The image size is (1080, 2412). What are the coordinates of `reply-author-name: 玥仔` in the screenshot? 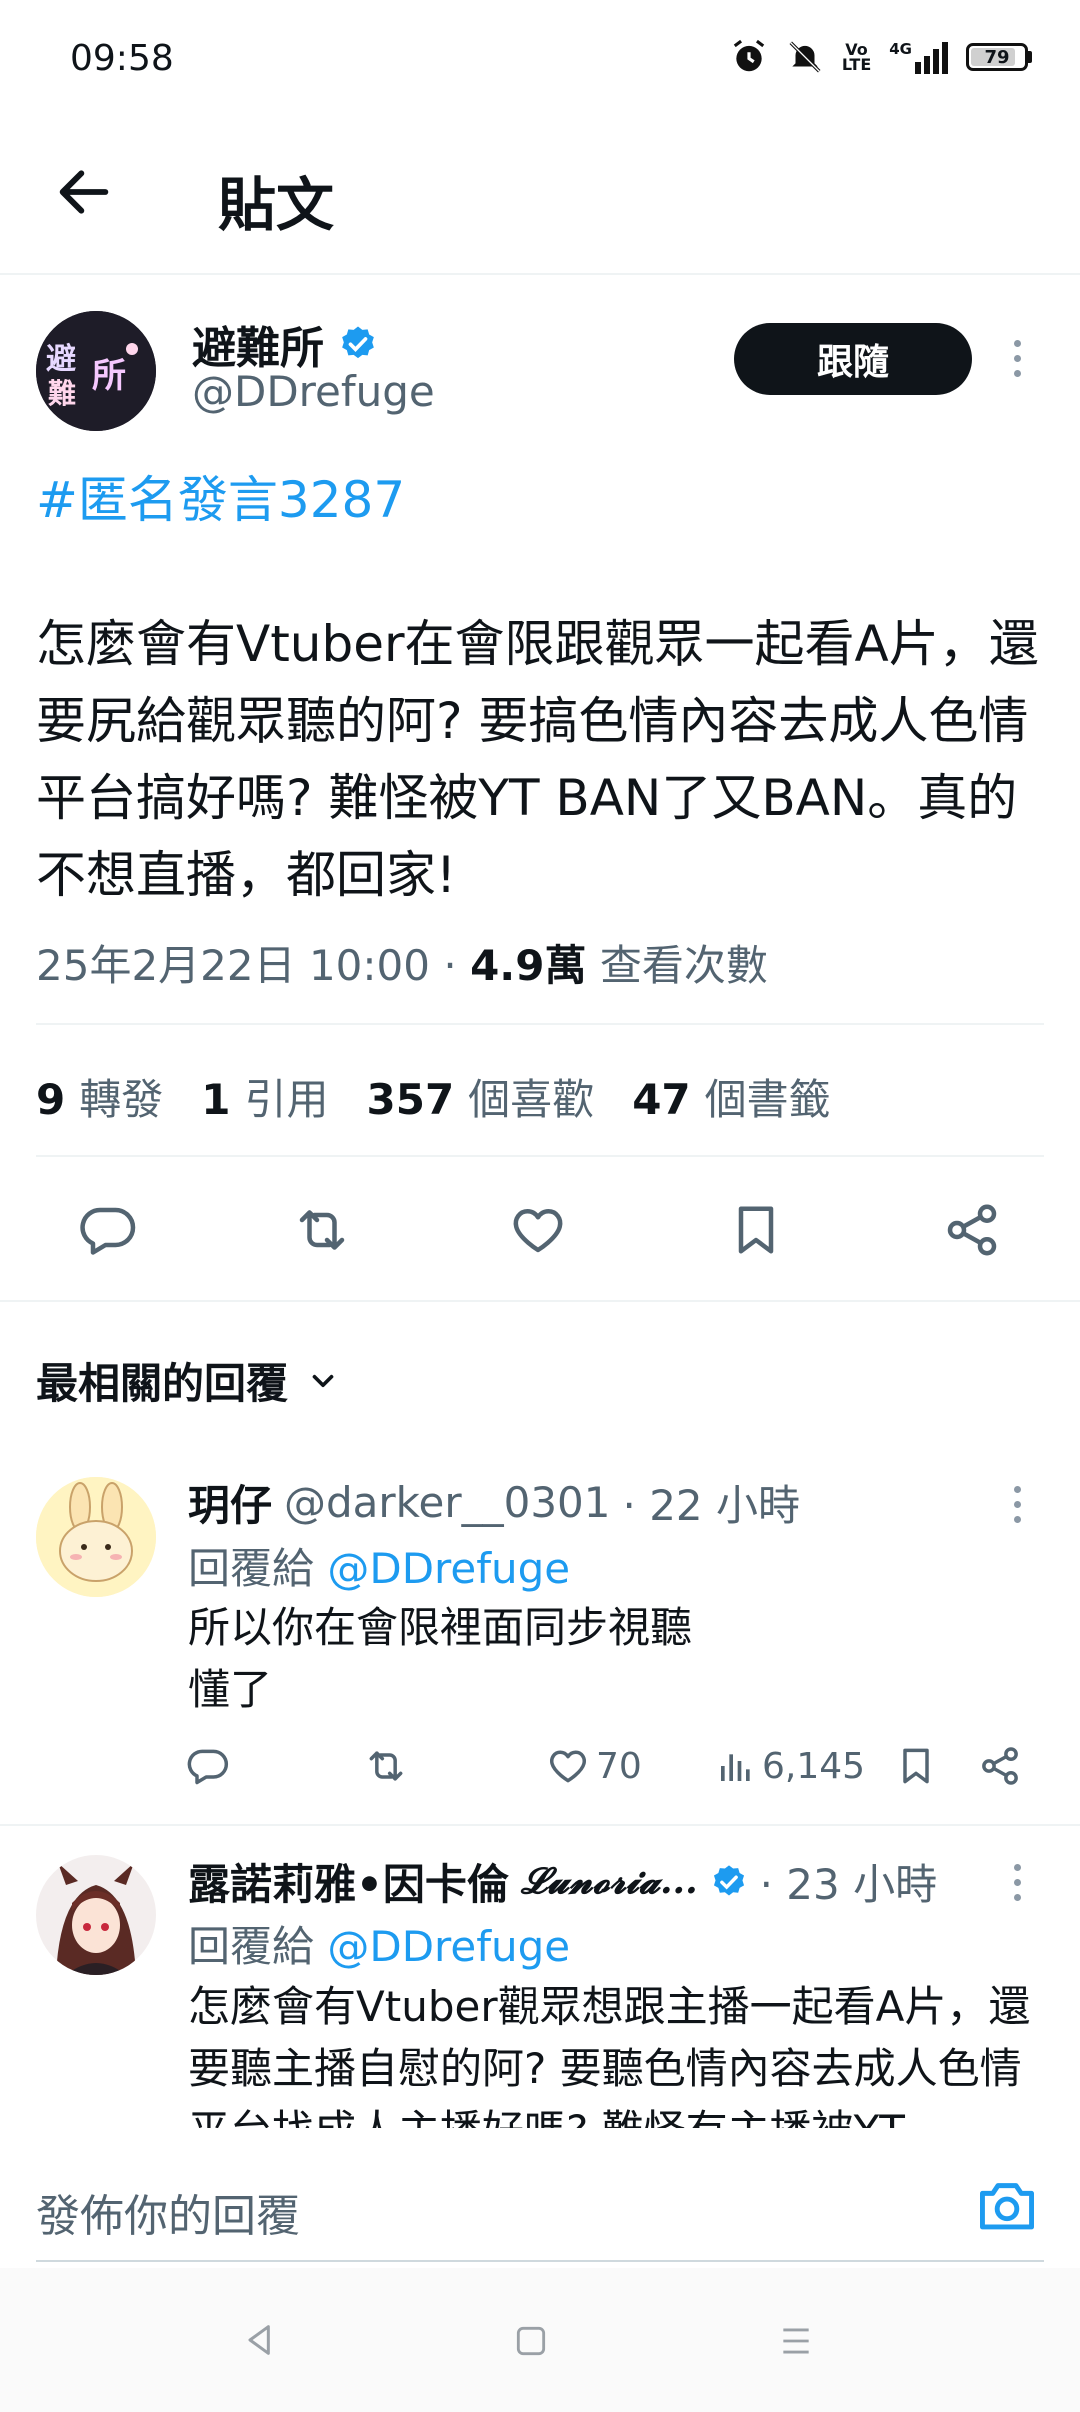 It's located at (230, 1502).